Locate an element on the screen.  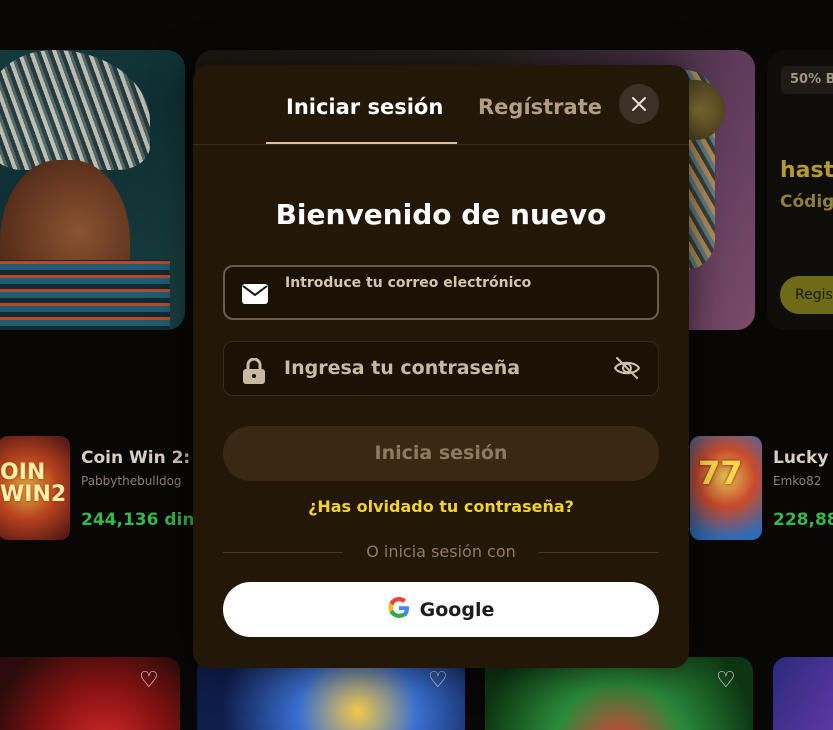
feather-headdress-art is located at coordinates (75, 110).